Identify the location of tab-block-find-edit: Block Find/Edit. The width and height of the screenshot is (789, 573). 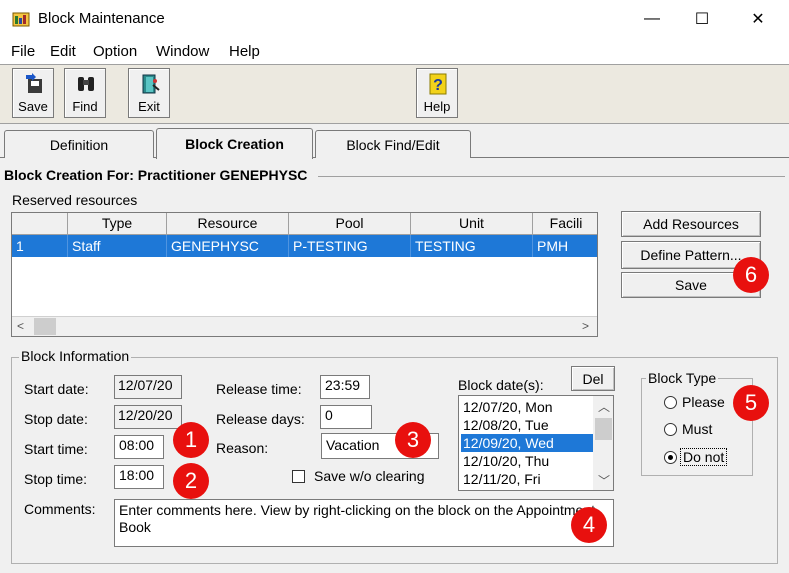
(393, 144).